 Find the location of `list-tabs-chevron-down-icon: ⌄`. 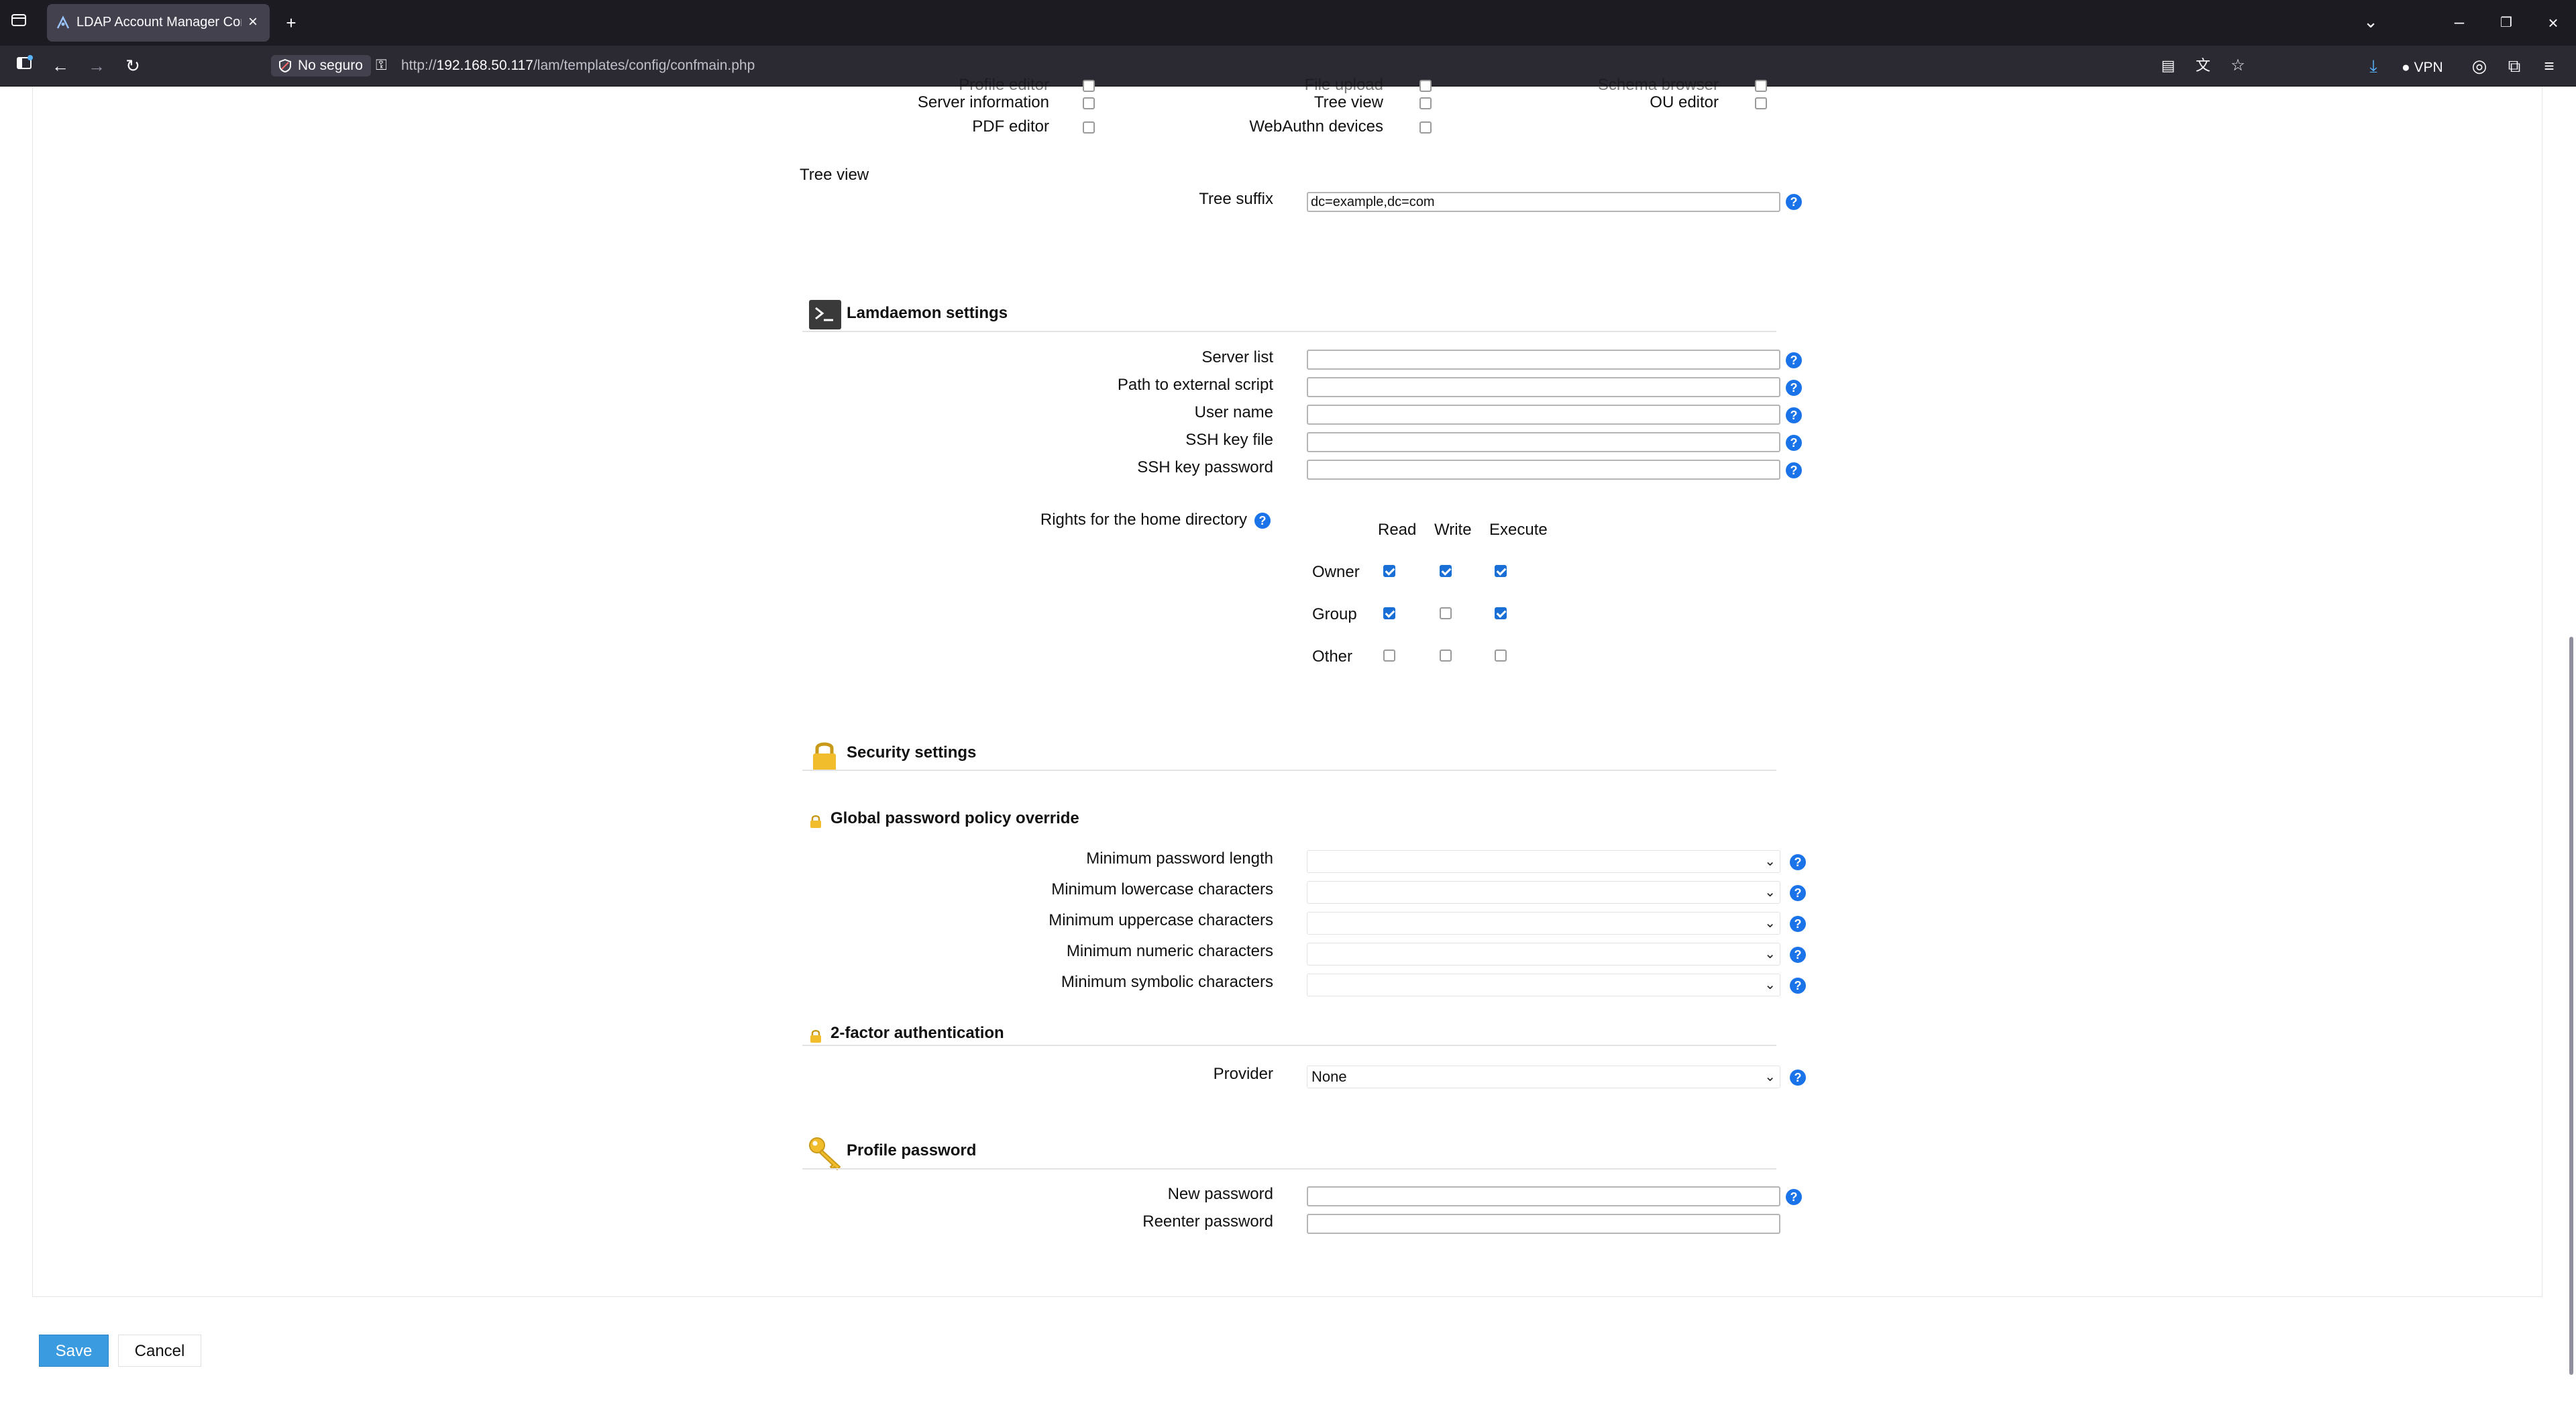

list-tabs-chevron-down-icon: ⌄ is located at coordinates (2370, 21).